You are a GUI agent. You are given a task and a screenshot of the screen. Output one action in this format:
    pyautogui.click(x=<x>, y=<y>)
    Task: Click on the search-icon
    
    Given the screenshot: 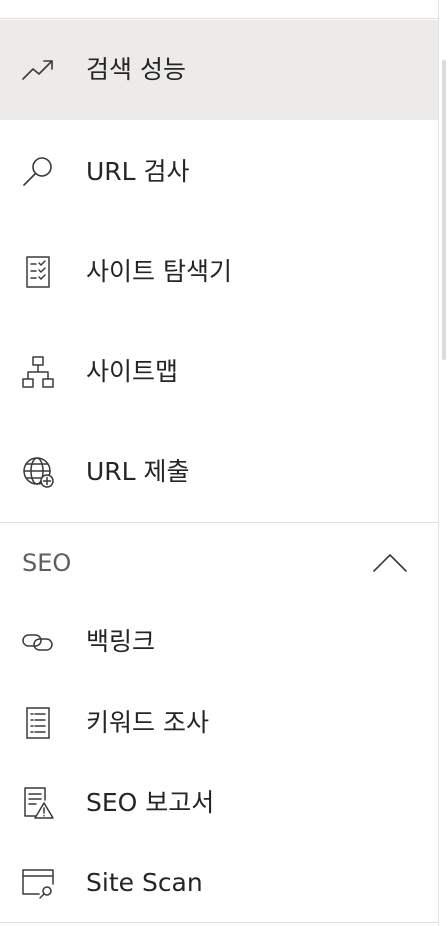 What is the action you would take?
    pyautogui.click(x=38, y=172)
    